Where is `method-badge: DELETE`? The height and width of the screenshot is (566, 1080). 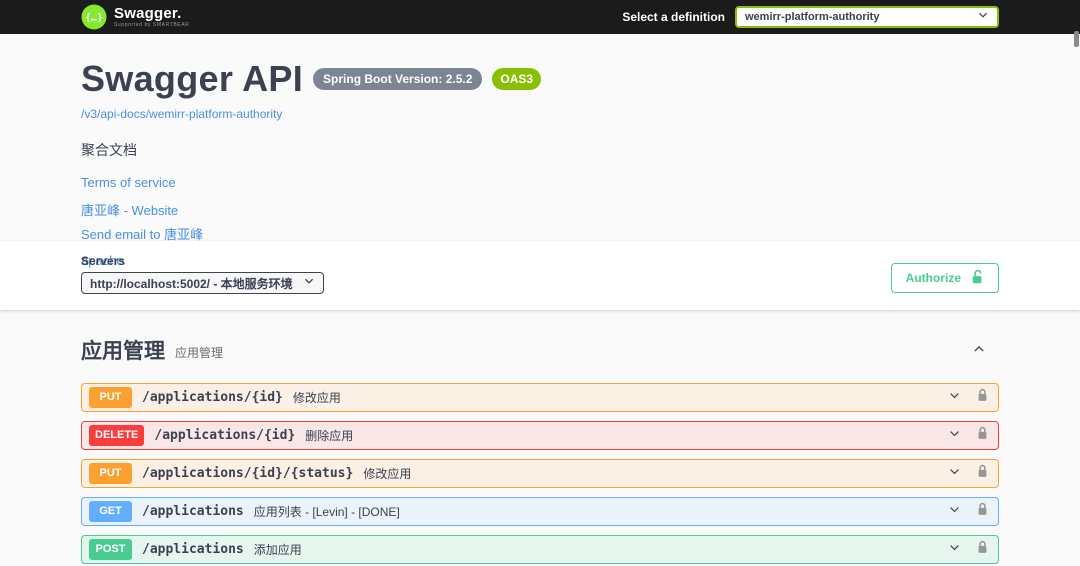 method-badge: DELETE is located at coordinates (117, 435).